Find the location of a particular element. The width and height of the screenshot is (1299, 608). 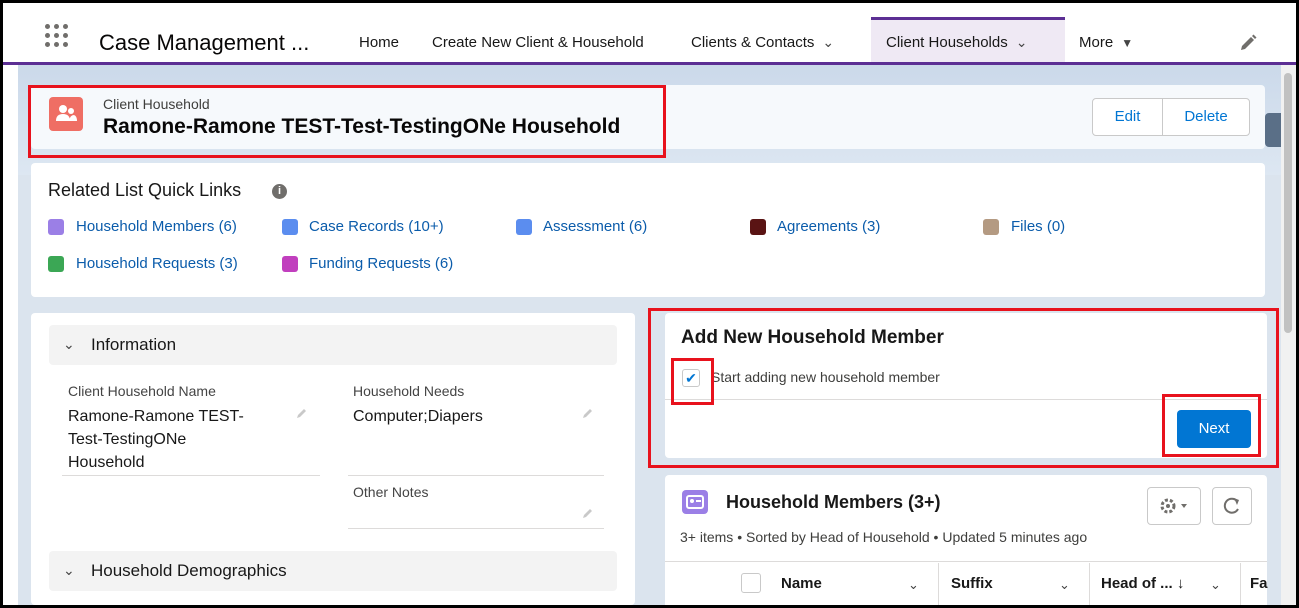

refresh-button is located at coordinates (1232, 506).